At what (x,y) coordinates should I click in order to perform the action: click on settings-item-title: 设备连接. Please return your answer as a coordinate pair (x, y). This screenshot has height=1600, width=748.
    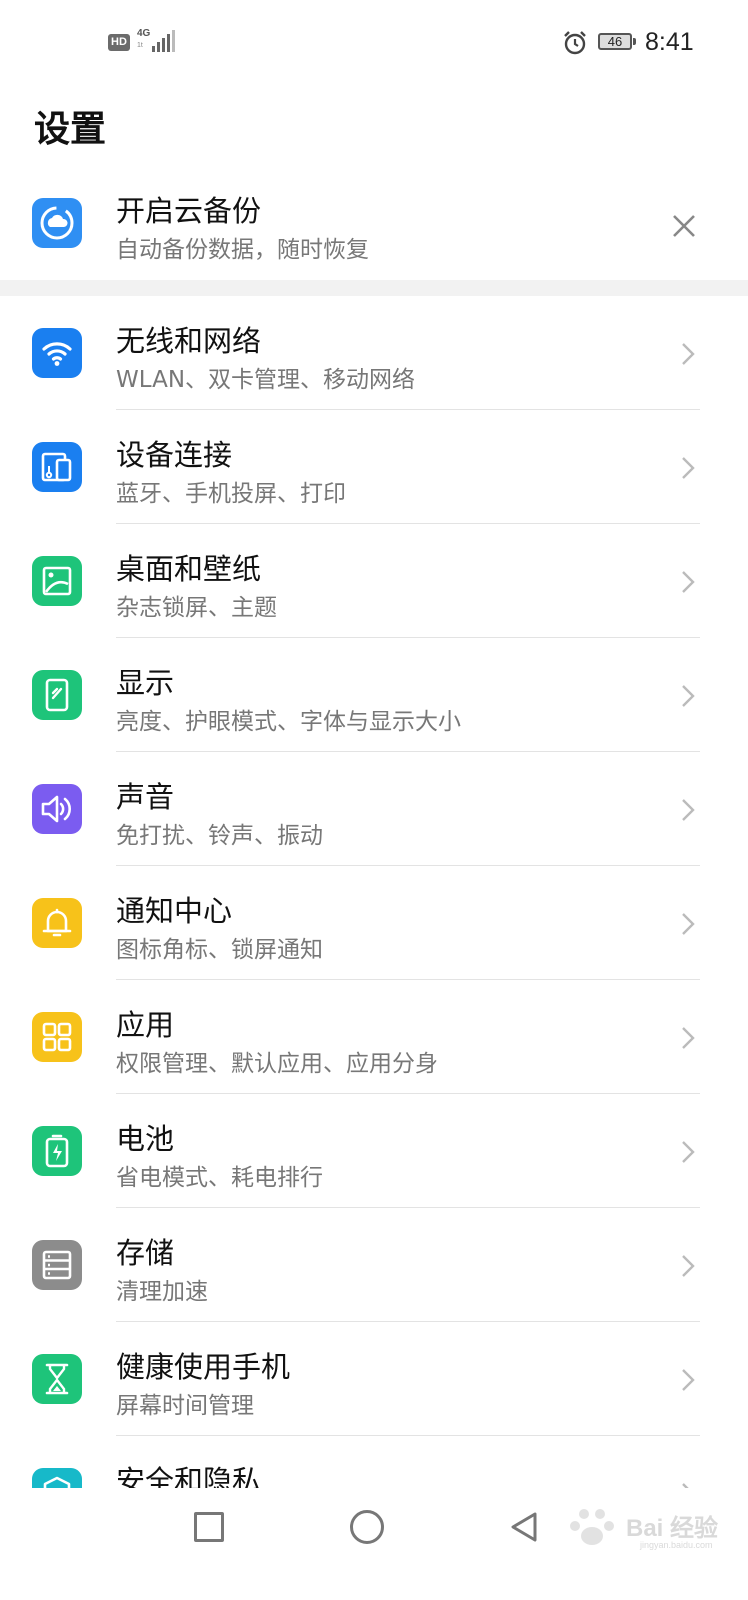
    Looking at the image, I should click on (174, 455).